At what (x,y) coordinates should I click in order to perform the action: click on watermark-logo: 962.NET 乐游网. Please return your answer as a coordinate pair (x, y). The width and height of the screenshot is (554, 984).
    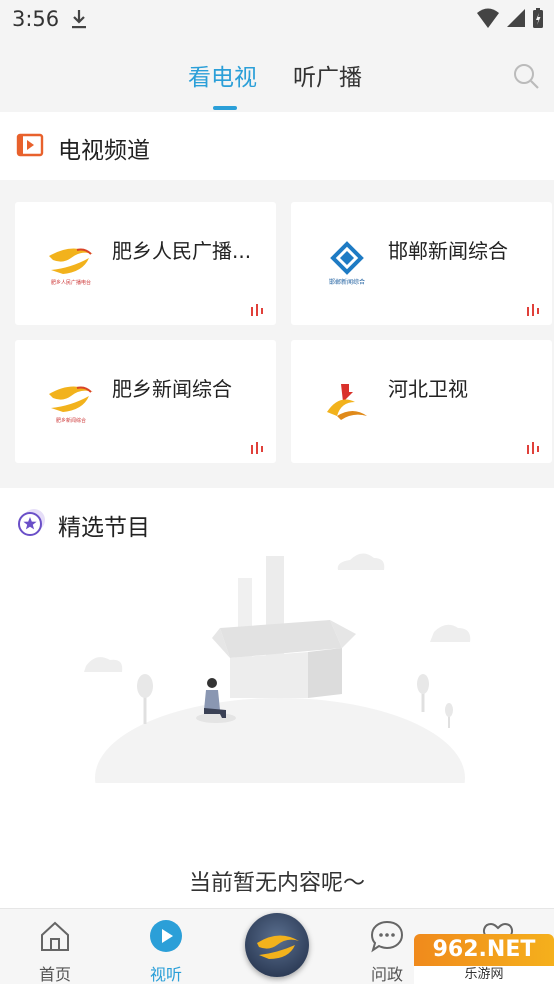
    Looking at the image, I should click on (484, 959).